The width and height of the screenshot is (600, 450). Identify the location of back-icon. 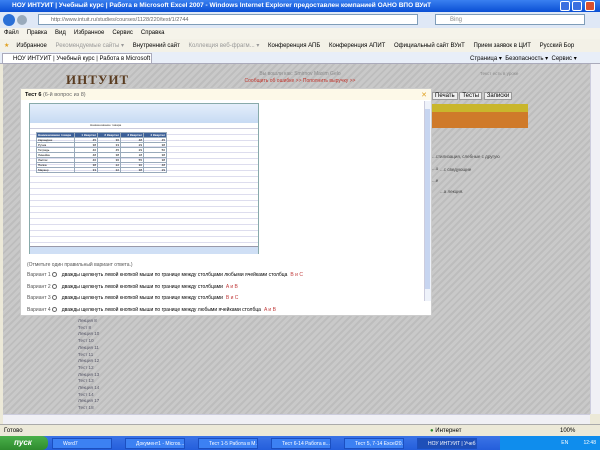
(9, 20).